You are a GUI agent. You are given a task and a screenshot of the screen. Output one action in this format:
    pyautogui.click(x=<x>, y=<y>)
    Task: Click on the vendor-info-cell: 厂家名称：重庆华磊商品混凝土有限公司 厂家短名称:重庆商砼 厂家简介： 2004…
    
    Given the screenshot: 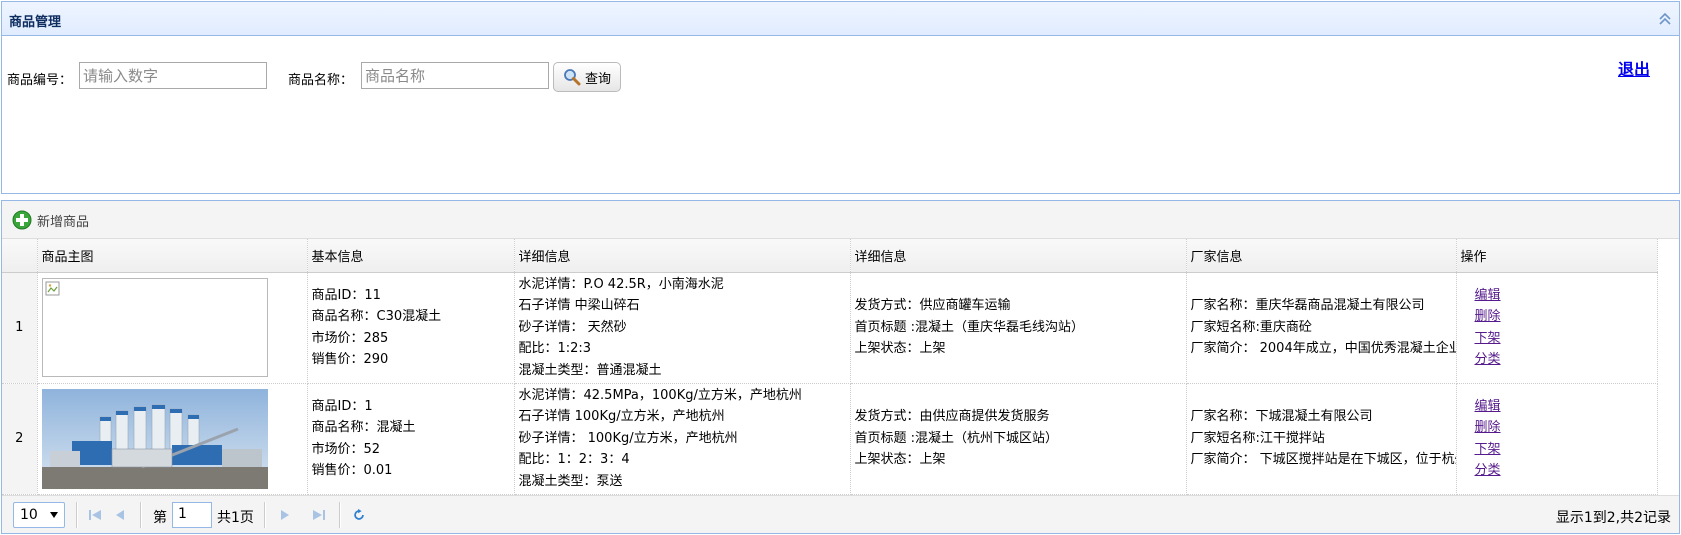 What is the action you would take?
    pyautogui.click(x=1321, y=328)
    